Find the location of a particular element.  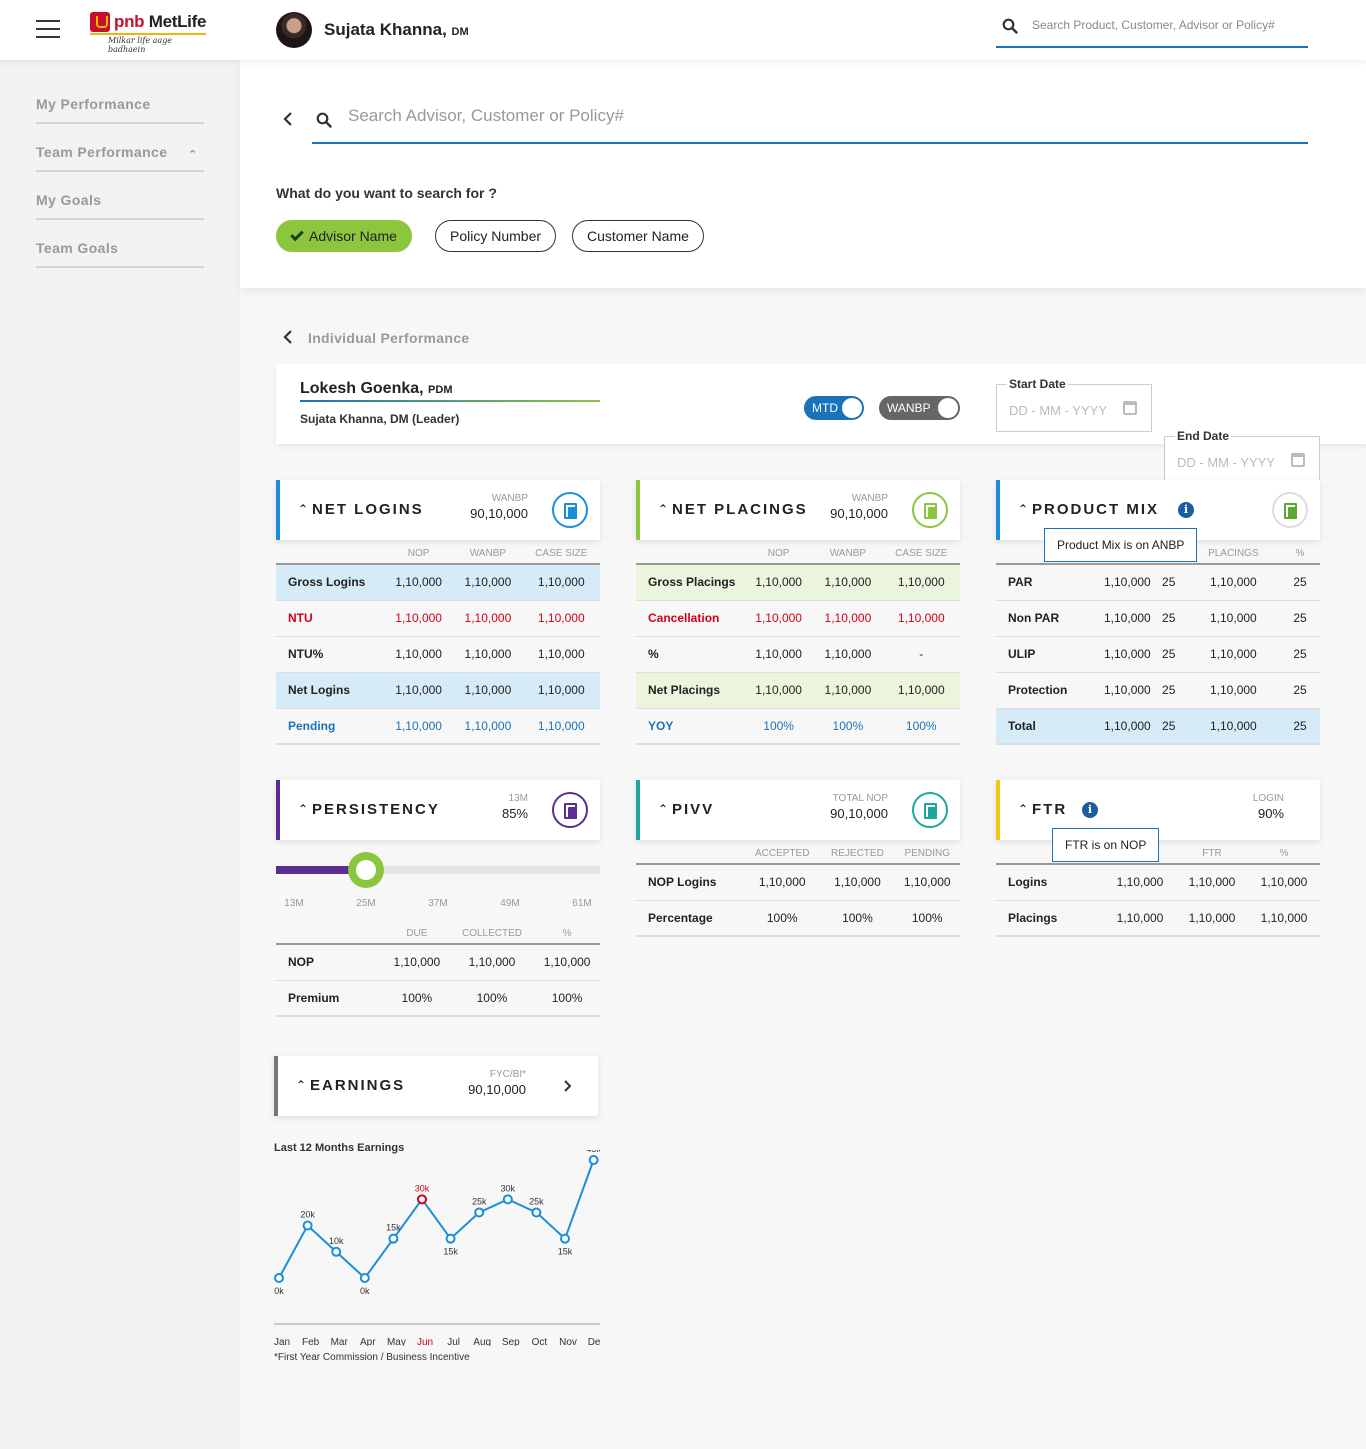

option-label: Policy Number is located at coordinates (496, 236).